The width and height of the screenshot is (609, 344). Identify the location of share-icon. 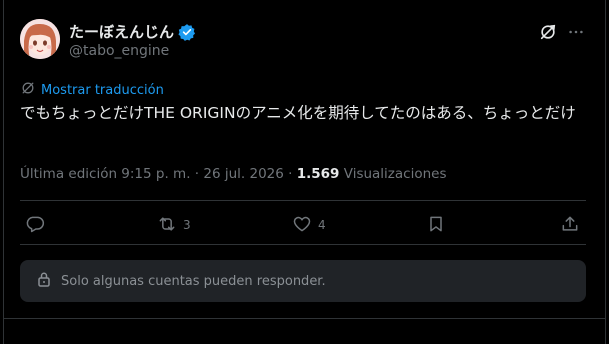
(570, 225).